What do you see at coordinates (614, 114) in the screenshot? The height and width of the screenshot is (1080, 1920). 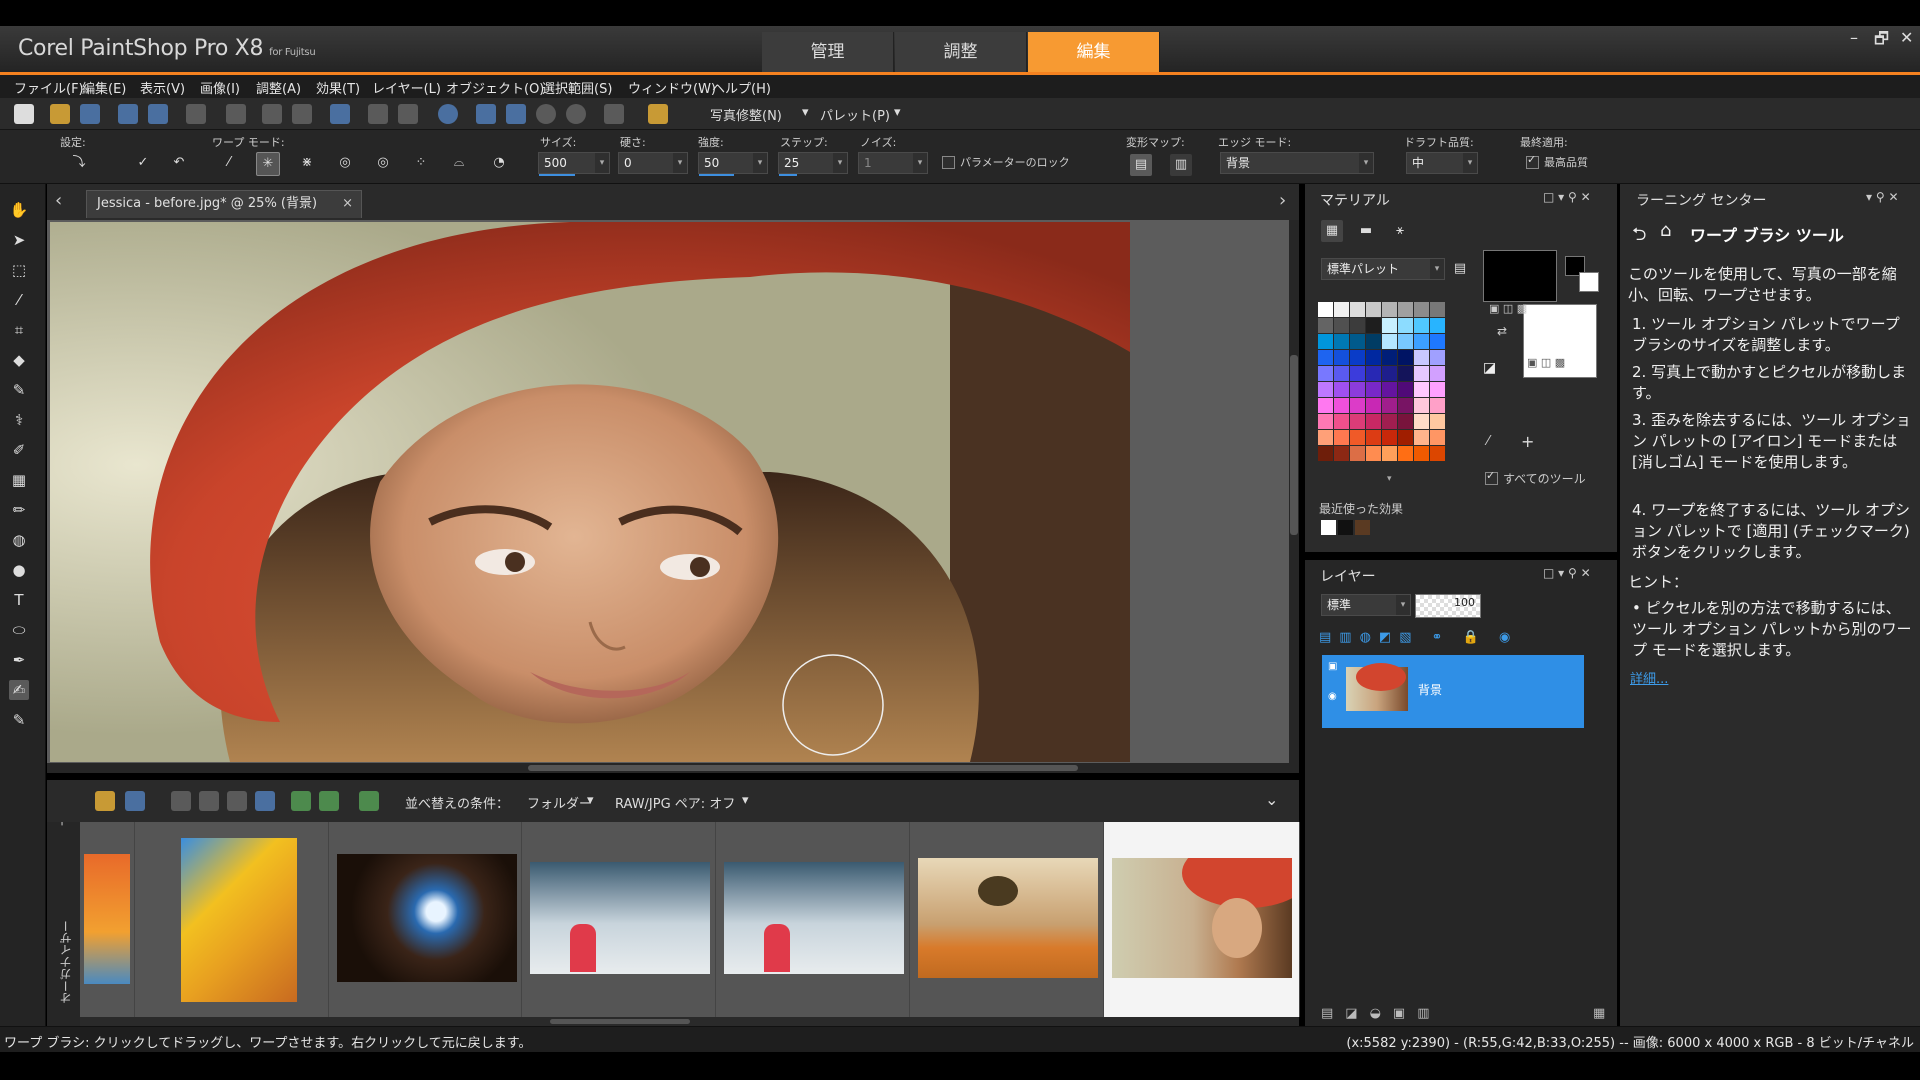 I see `actual-size-icon` at bounding box center [614, 114].